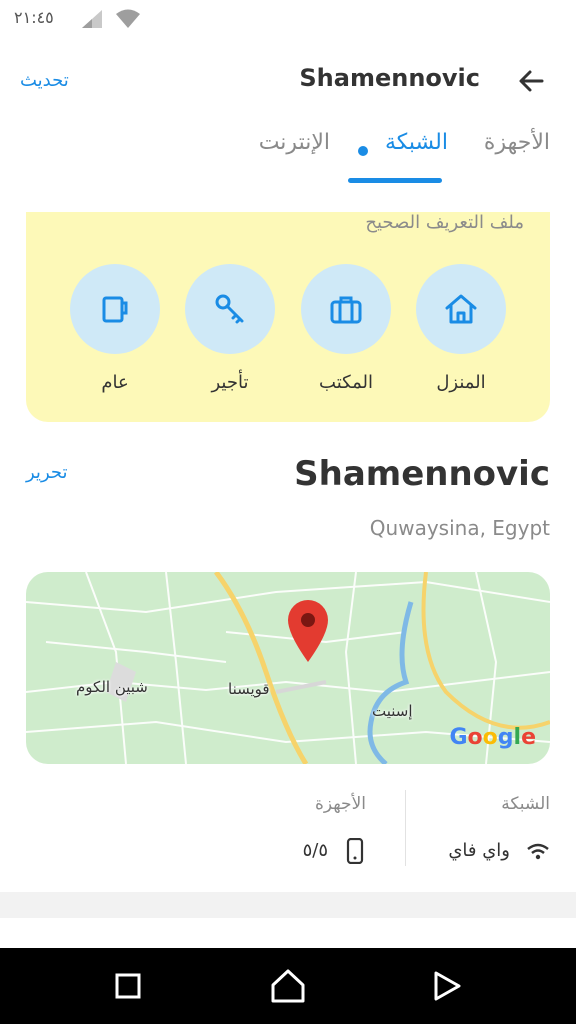 The width and height of the screenshot is (576, 1024). Describe the element at coordinates (346, 382) in the screenshot. I see `profile-office-label: المكتب` at that location.